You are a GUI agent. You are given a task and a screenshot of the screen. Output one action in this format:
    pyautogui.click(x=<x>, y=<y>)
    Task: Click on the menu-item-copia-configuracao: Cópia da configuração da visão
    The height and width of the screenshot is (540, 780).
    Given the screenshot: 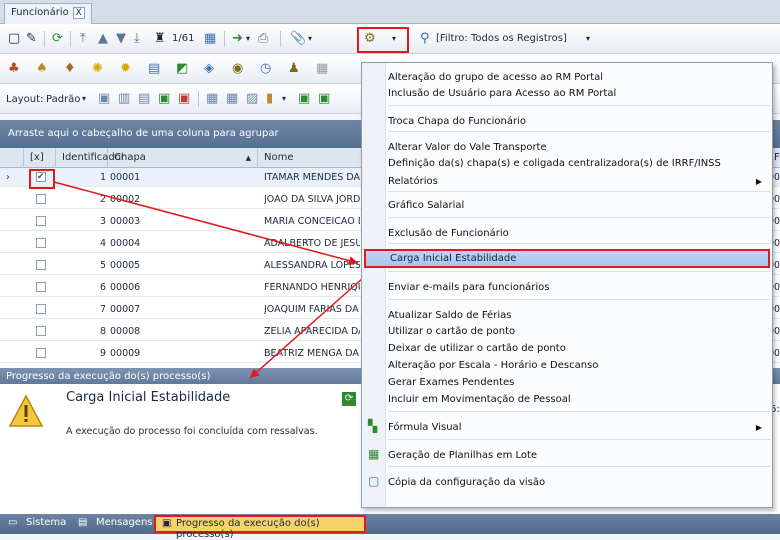 What is the action you would take?
    pyautogui.click(x=578, y=482)
    